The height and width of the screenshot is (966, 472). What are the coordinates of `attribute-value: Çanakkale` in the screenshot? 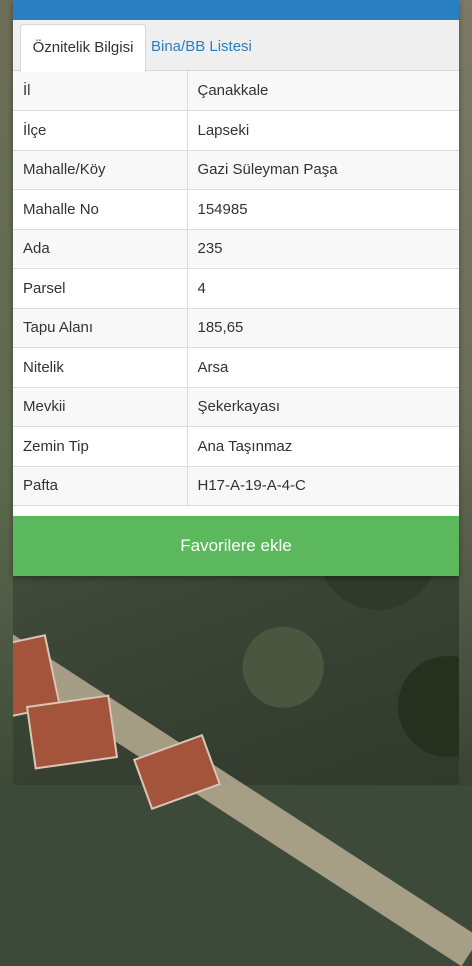 It's located at (323, 91).